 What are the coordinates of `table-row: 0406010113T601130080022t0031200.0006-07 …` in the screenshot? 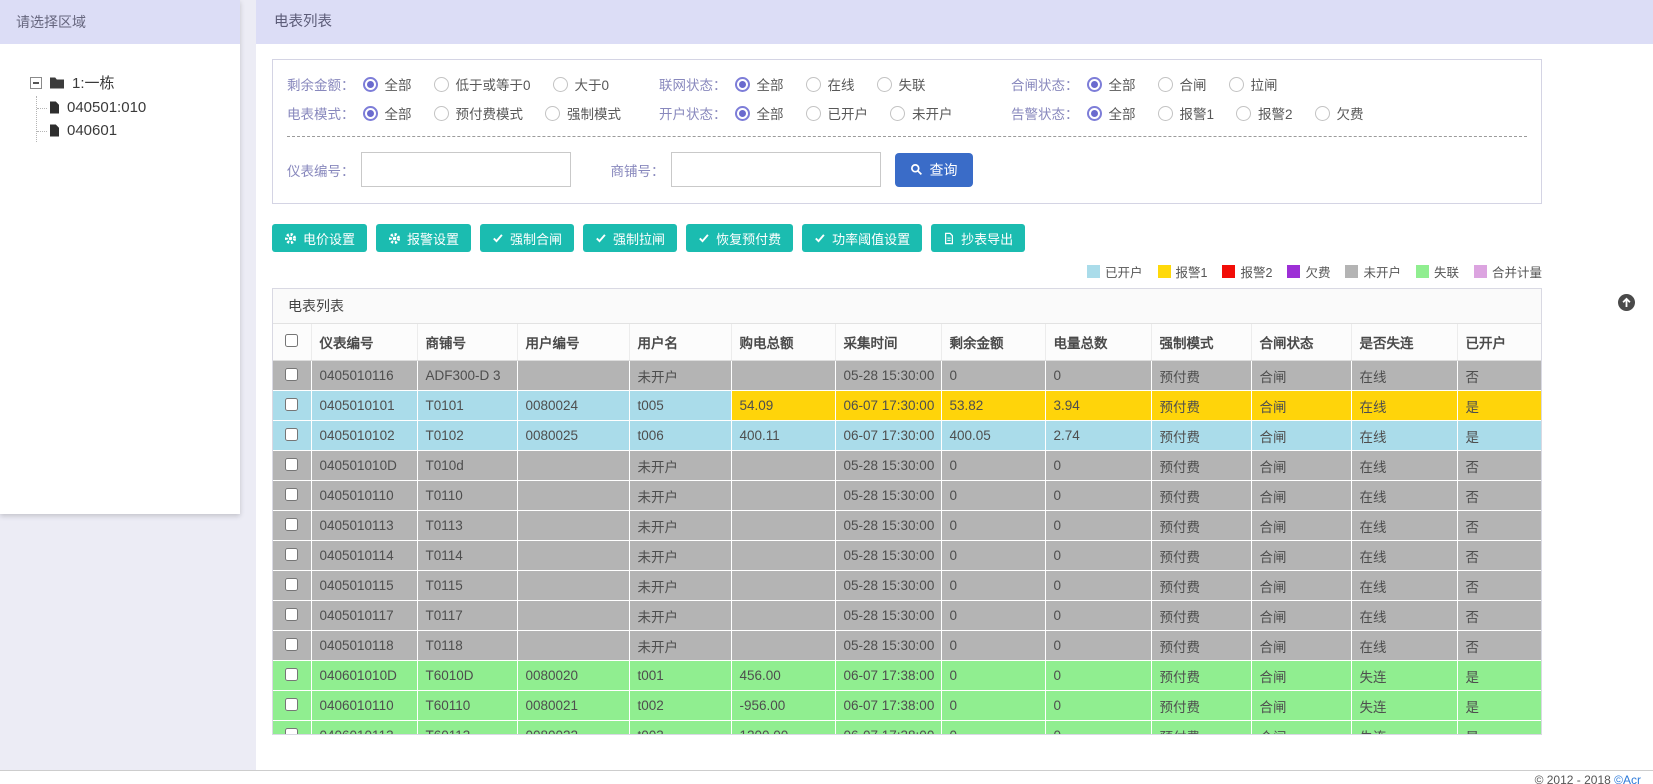 It's located at (907, 727).